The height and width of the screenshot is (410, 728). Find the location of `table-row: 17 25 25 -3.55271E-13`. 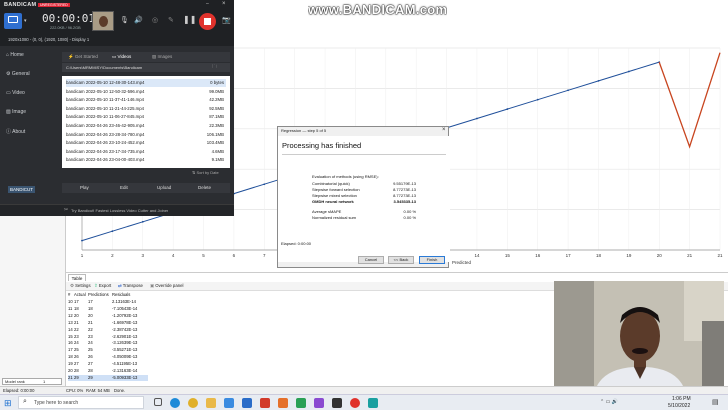

table-row: 17 25 25 -3.55271E-13 is located at coordinates (108, 350).